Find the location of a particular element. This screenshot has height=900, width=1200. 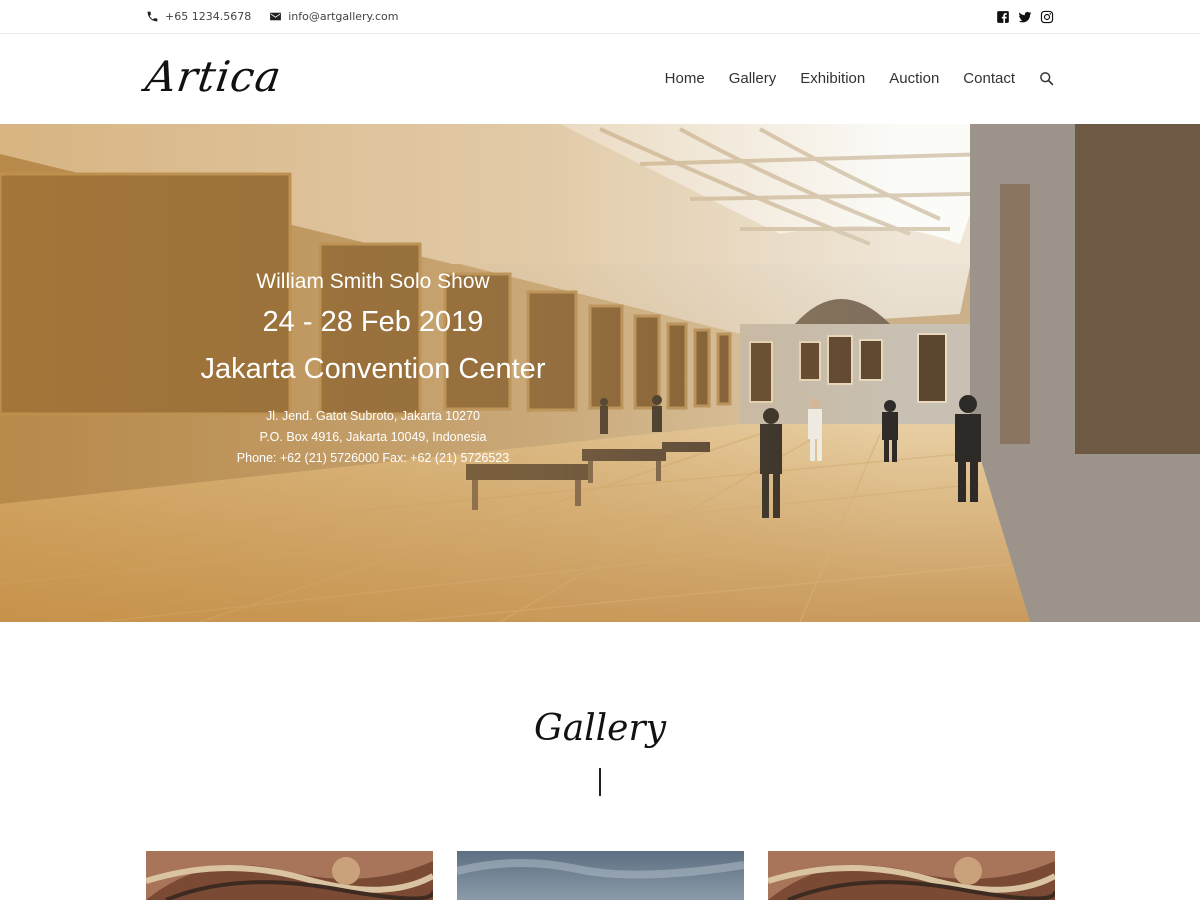

main-nav: Home Gallery Exhibition Auction Contact is located at coordinates (847, 78).